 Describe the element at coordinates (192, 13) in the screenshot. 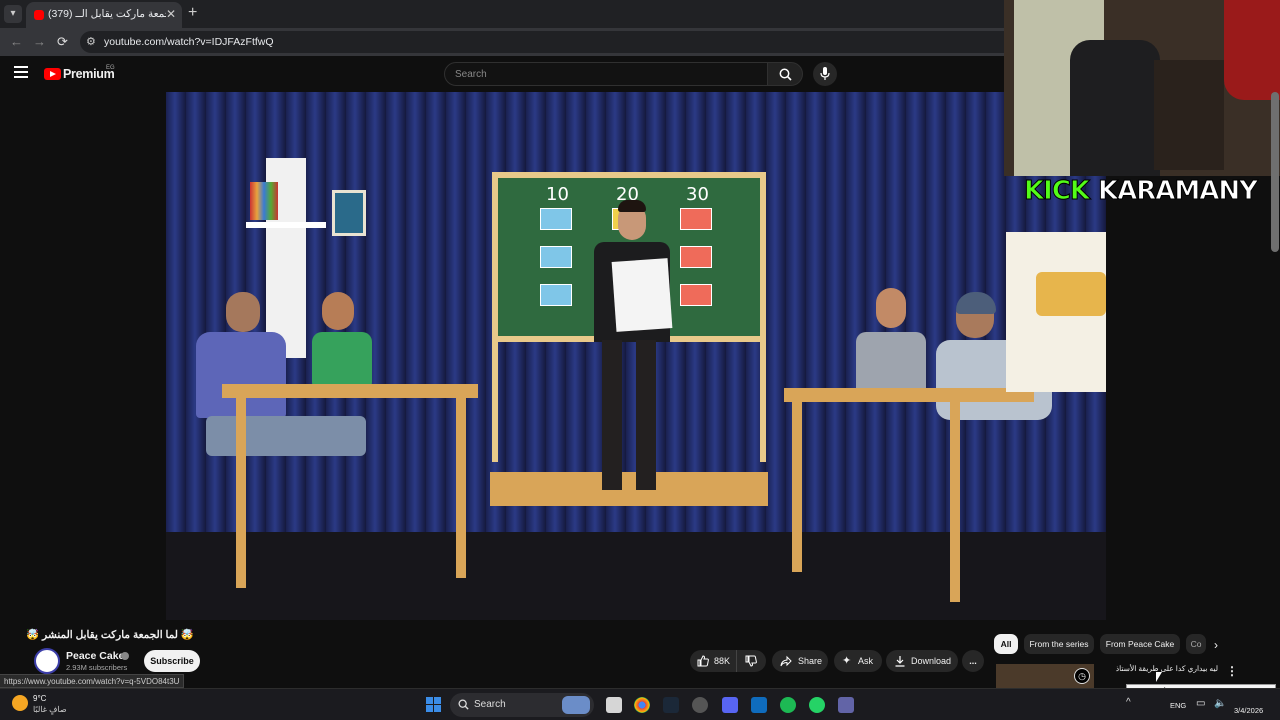

I see `new-tab-icon: +` at that location.